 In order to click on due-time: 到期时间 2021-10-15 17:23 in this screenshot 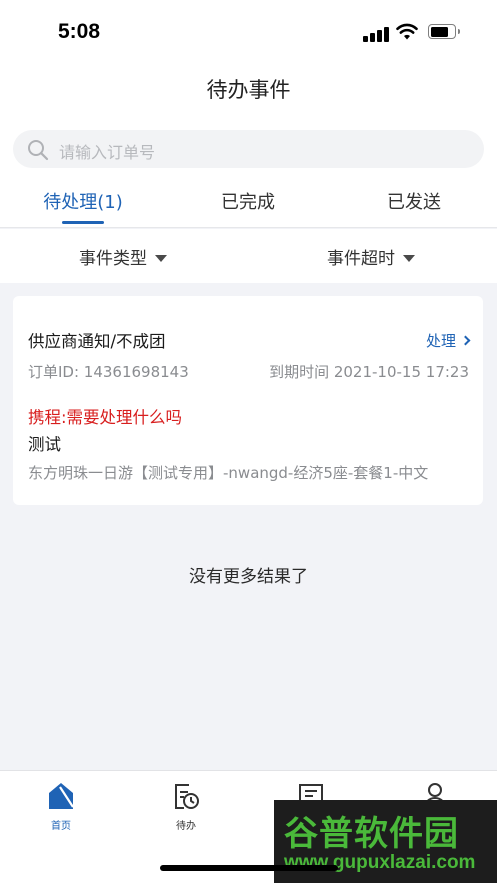, I will do `click(369, 372)`.